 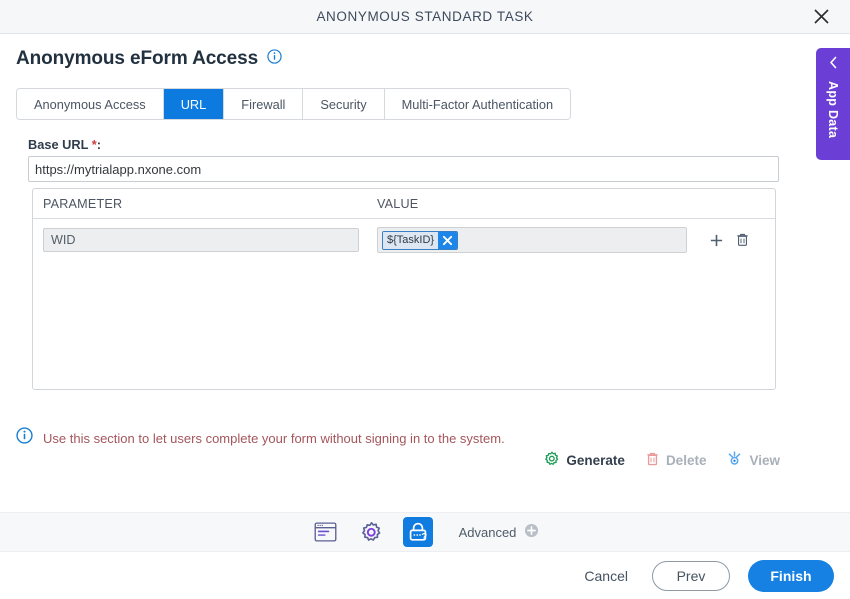 What do you see at coordinates (595, 460) in the screenshot?
I see `generate-label: Generate` at bounding box center [595, 460].